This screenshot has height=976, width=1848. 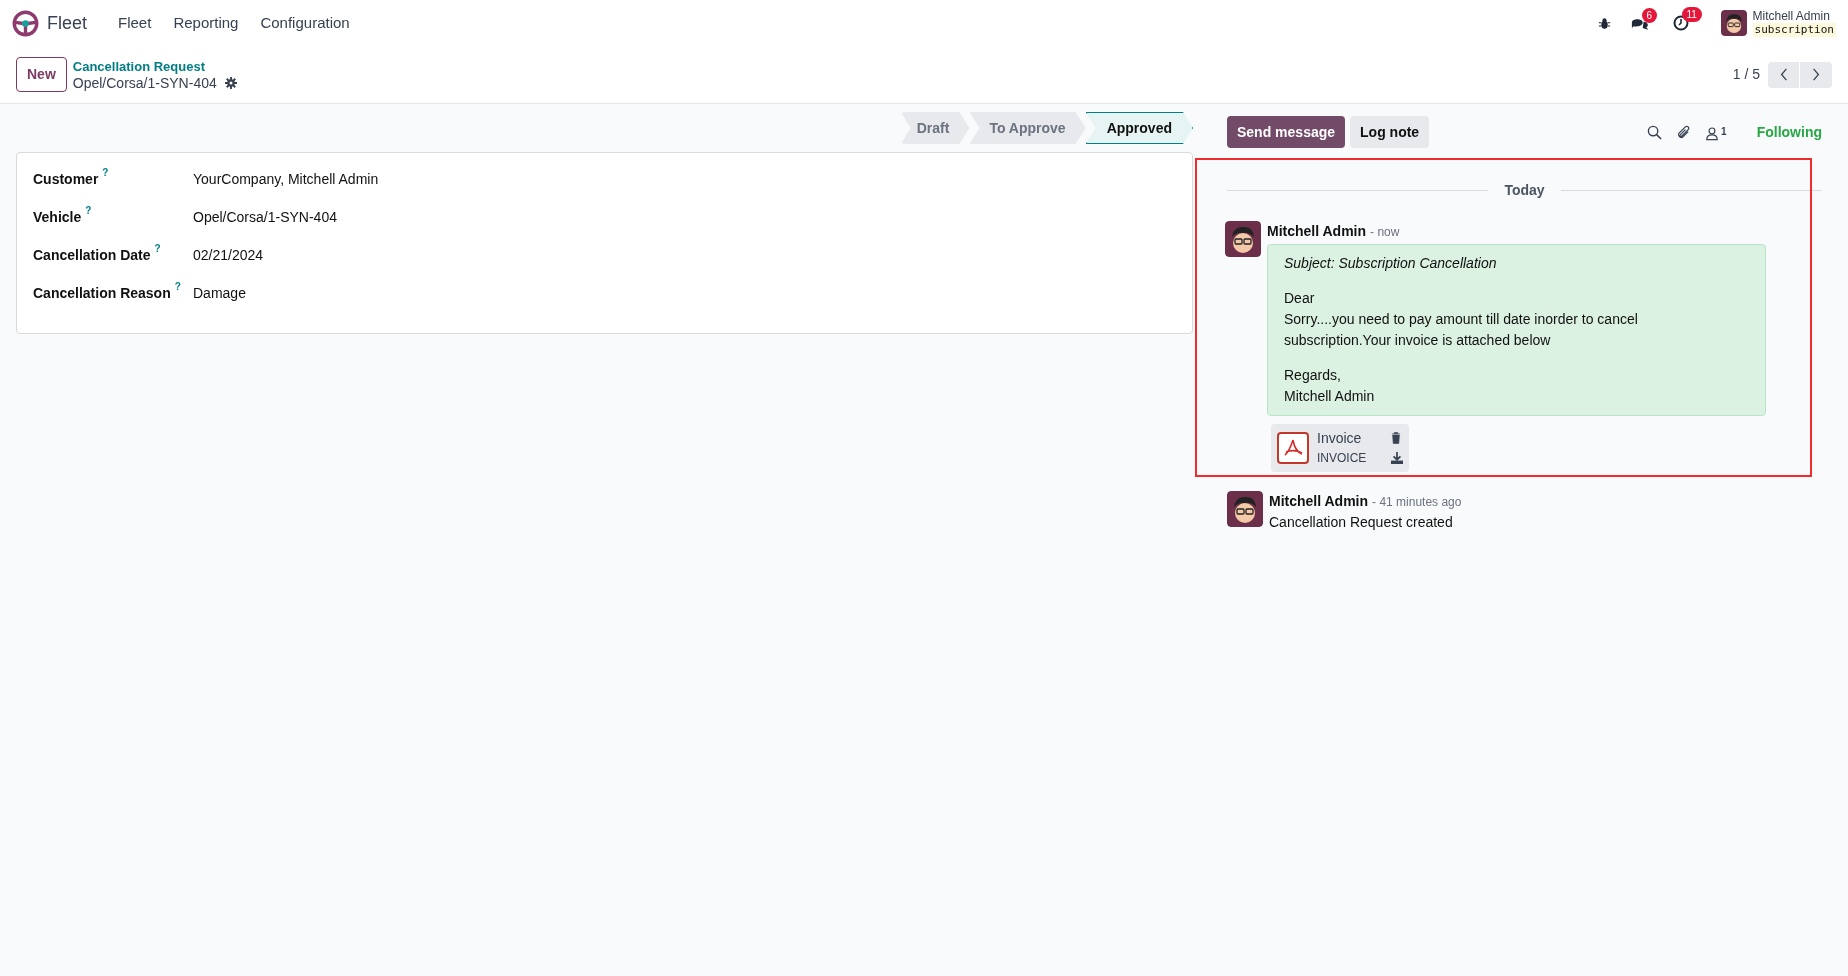 I want to click on field-value: 02/21/2024, so click(x=228, y=255).